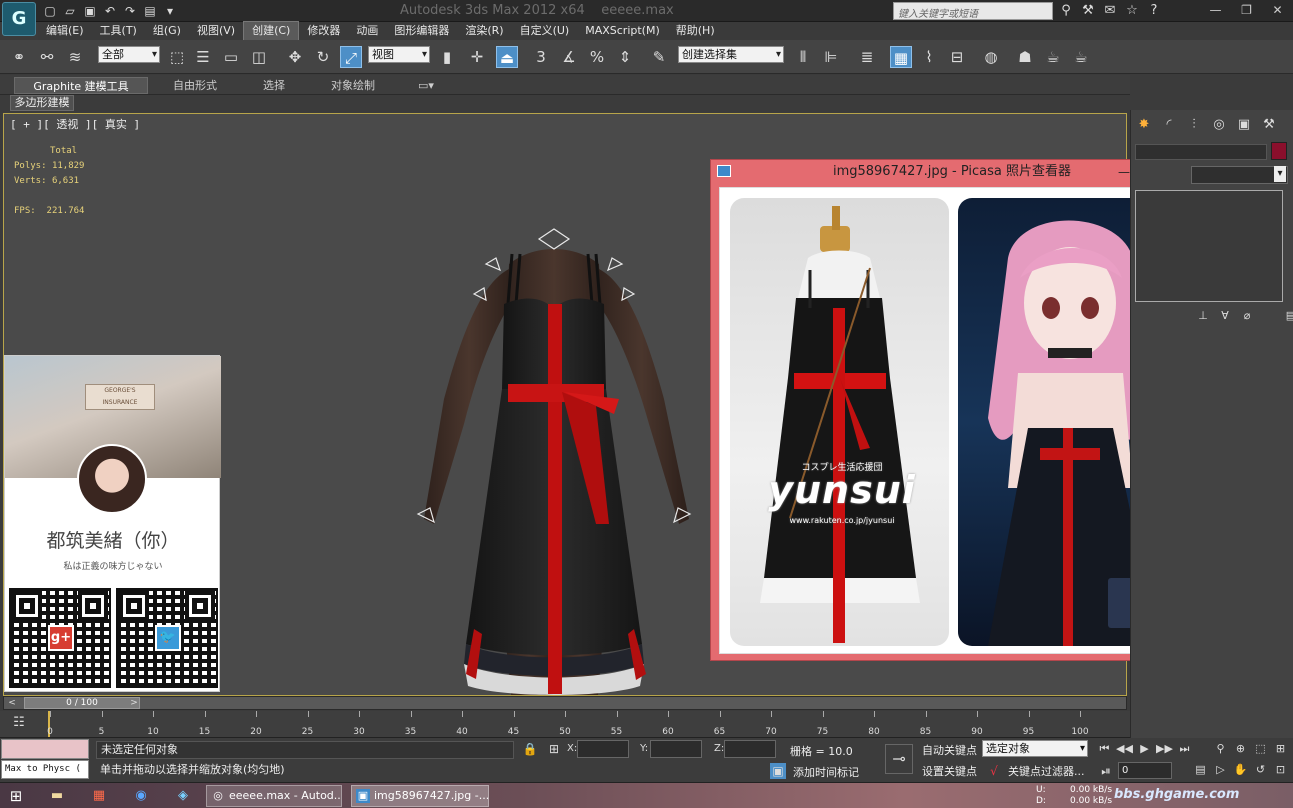  Describe the element at coordinates (991, 57) in the screenshot. I see `material-editor-icon: ◍` at that location.